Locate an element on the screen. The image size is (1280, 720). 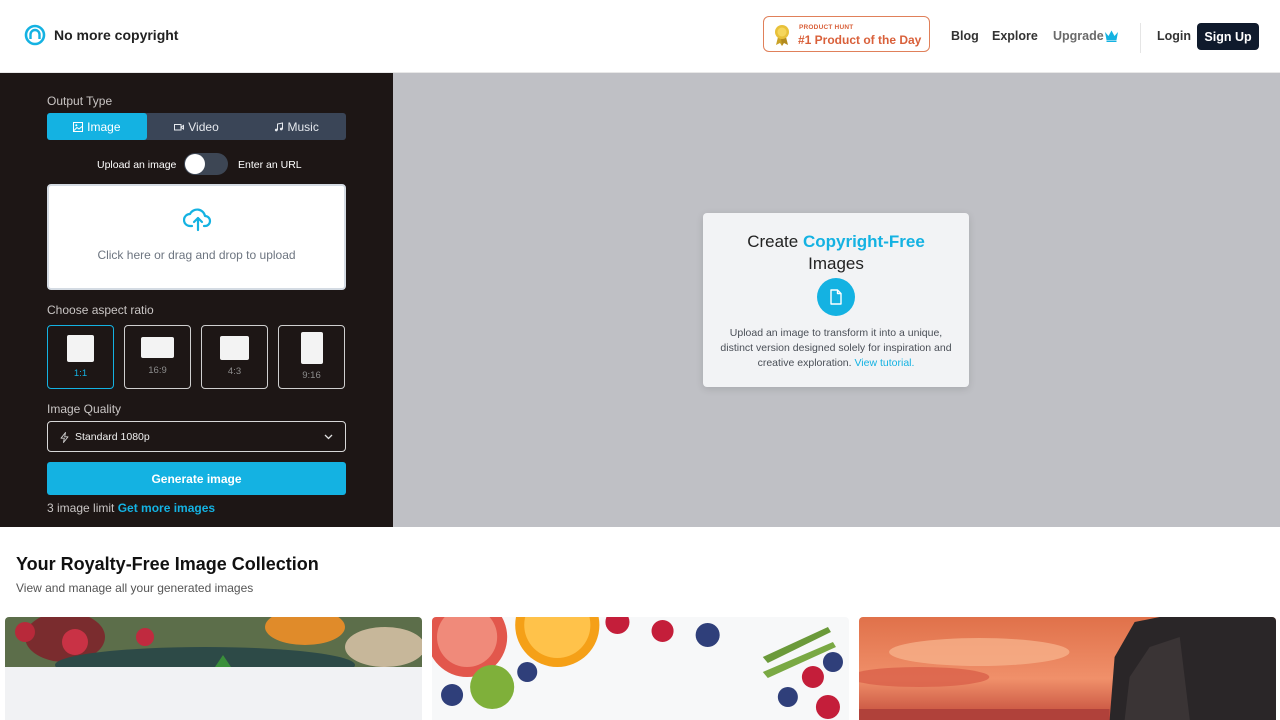
tab-image-label: Image is located at coordinates (104, 126).